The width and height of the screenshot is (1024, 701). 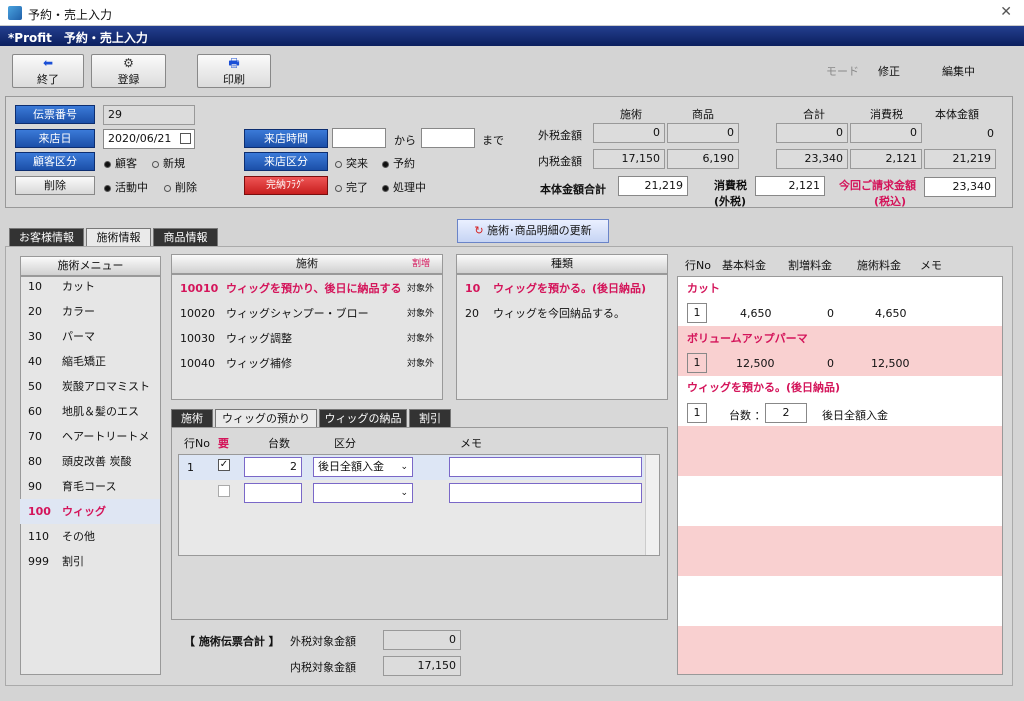 I want to click on sidebar-item-service-menu: 100 ウィッグ, so click(x=90, y=511).